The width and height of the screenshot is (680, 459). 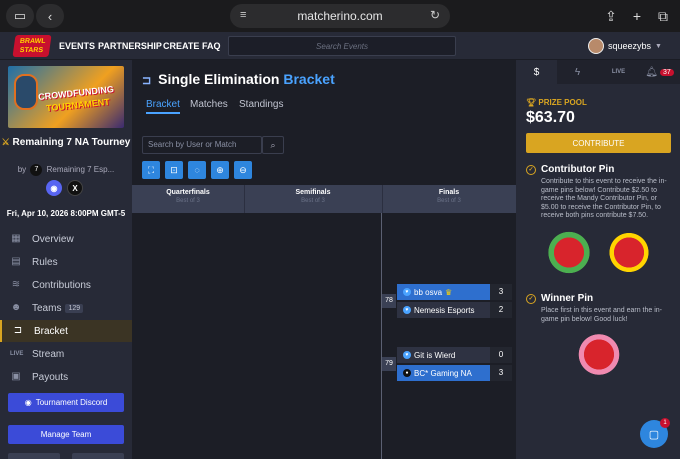 I want to click on sidebar-toggle-icon: ▭, so click(x=20, y=16).